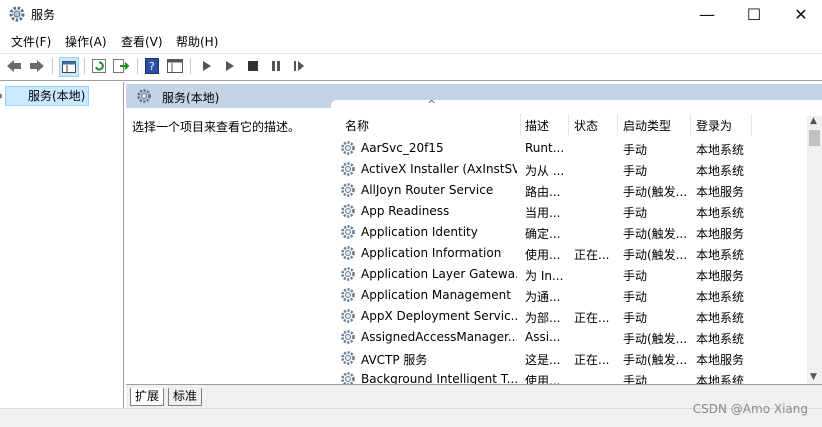 The height and width of the screenshot is (427, 822). Describe the element at coordinates (411, 80) in the screenshot. I see `content-divider` at that location.